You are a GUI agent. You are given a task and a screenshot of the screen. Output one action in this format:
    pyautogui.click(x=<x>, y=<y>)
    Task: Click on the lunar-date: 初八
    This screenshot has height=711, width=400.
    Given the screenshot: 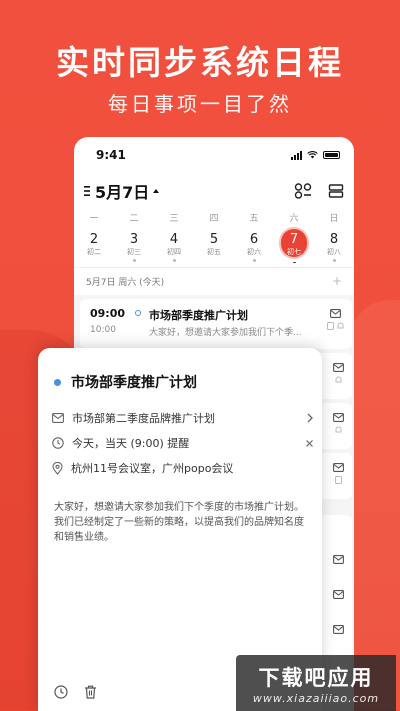 What is the action you would take?
    pyautogui.click(x=334, y=252)
    